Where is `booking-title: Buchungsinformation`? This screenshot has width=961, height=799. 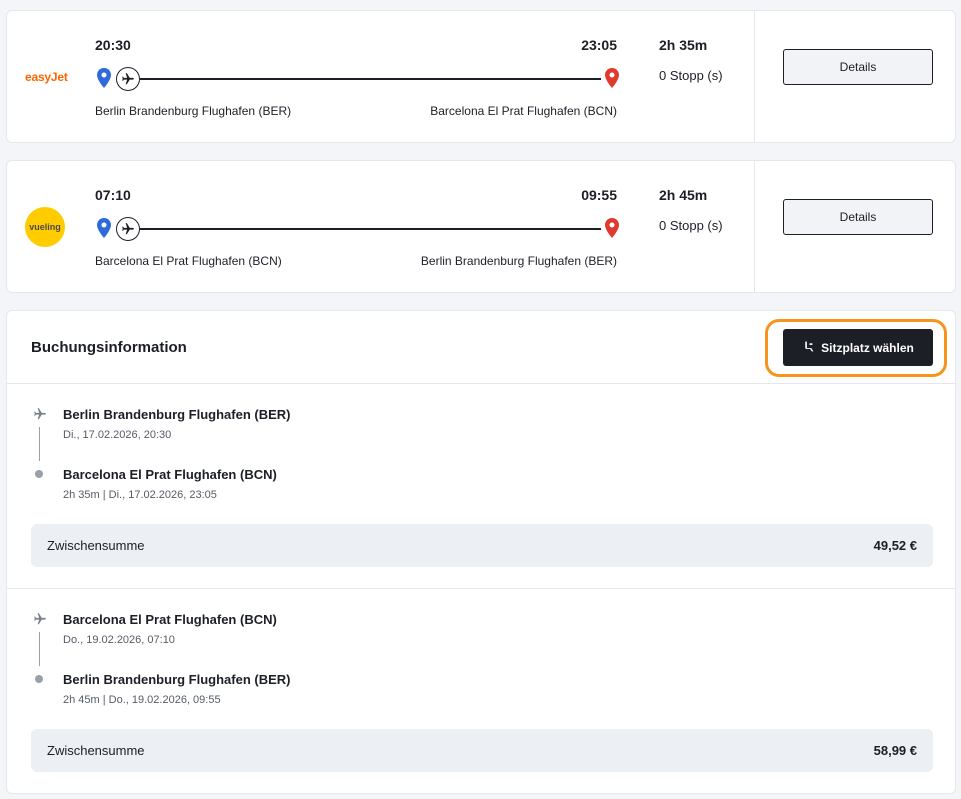
booking-title: Buchungsinformation is located at coordinates (109, 347).